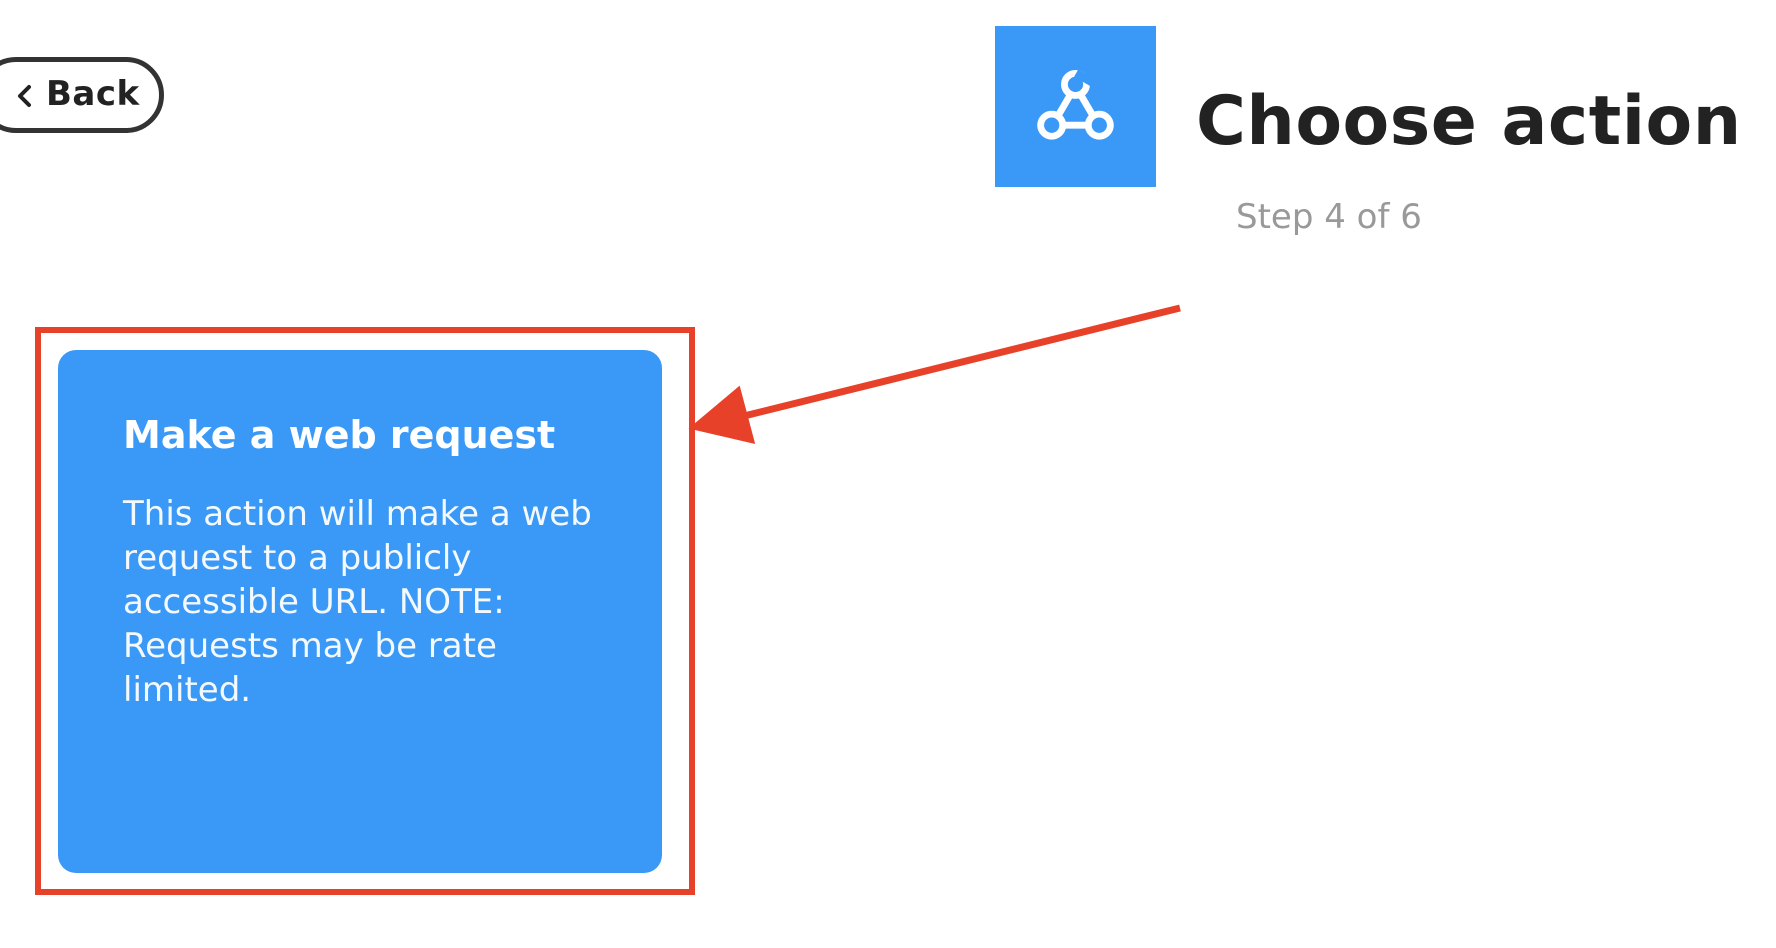  I want to click on chevron-left-icon, so click(24, 96).